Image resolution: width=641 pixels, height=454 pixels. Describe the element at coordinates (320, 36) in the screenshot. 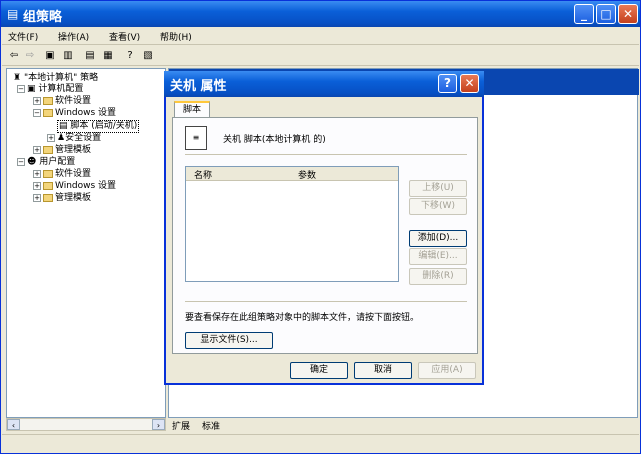

I see `menu-bar: 文件(F) 操作(A) 查看(V) 帮助(H)` at that location.